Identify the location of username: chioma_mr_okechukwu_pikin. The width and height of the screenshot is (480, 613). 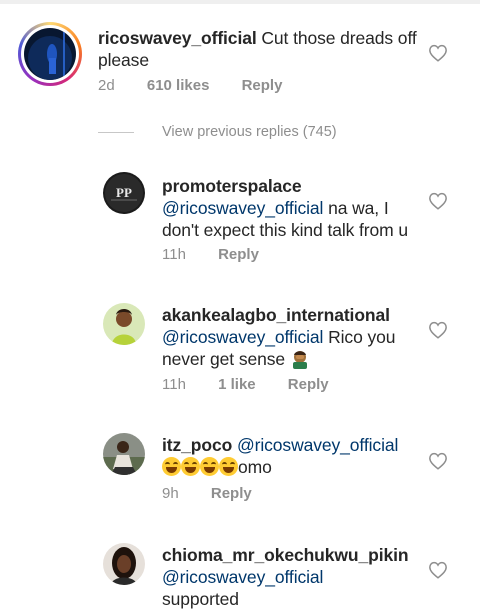
(285, 555).